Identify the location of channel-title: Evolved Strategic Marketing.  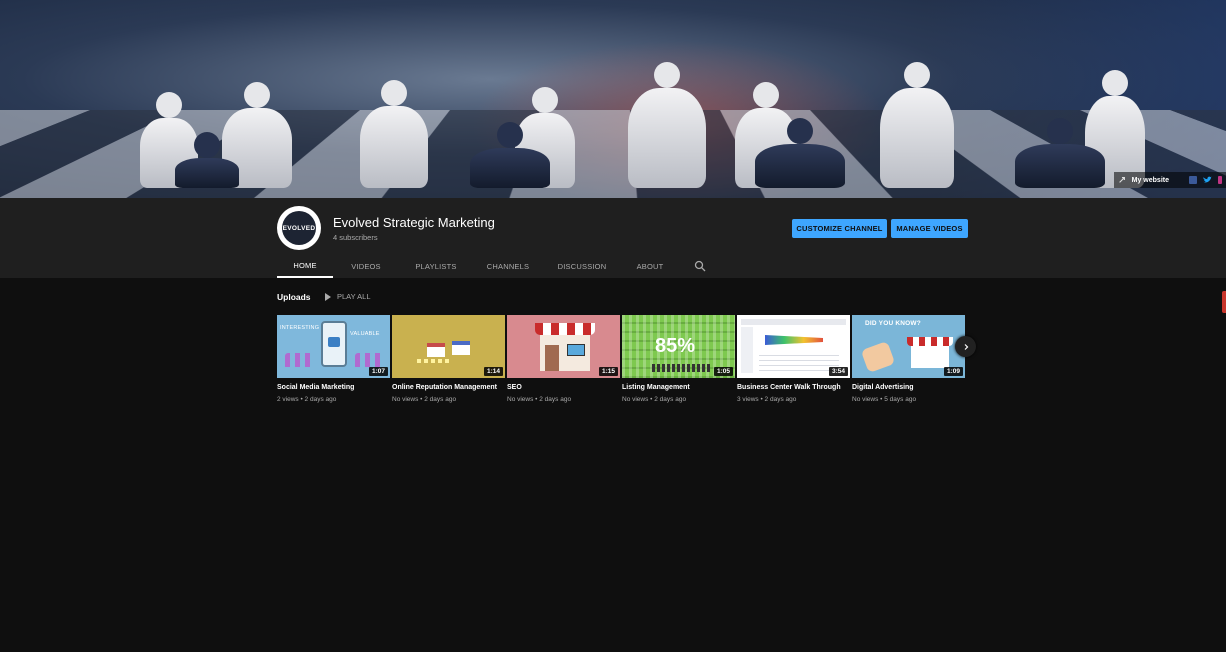
(414, 222).